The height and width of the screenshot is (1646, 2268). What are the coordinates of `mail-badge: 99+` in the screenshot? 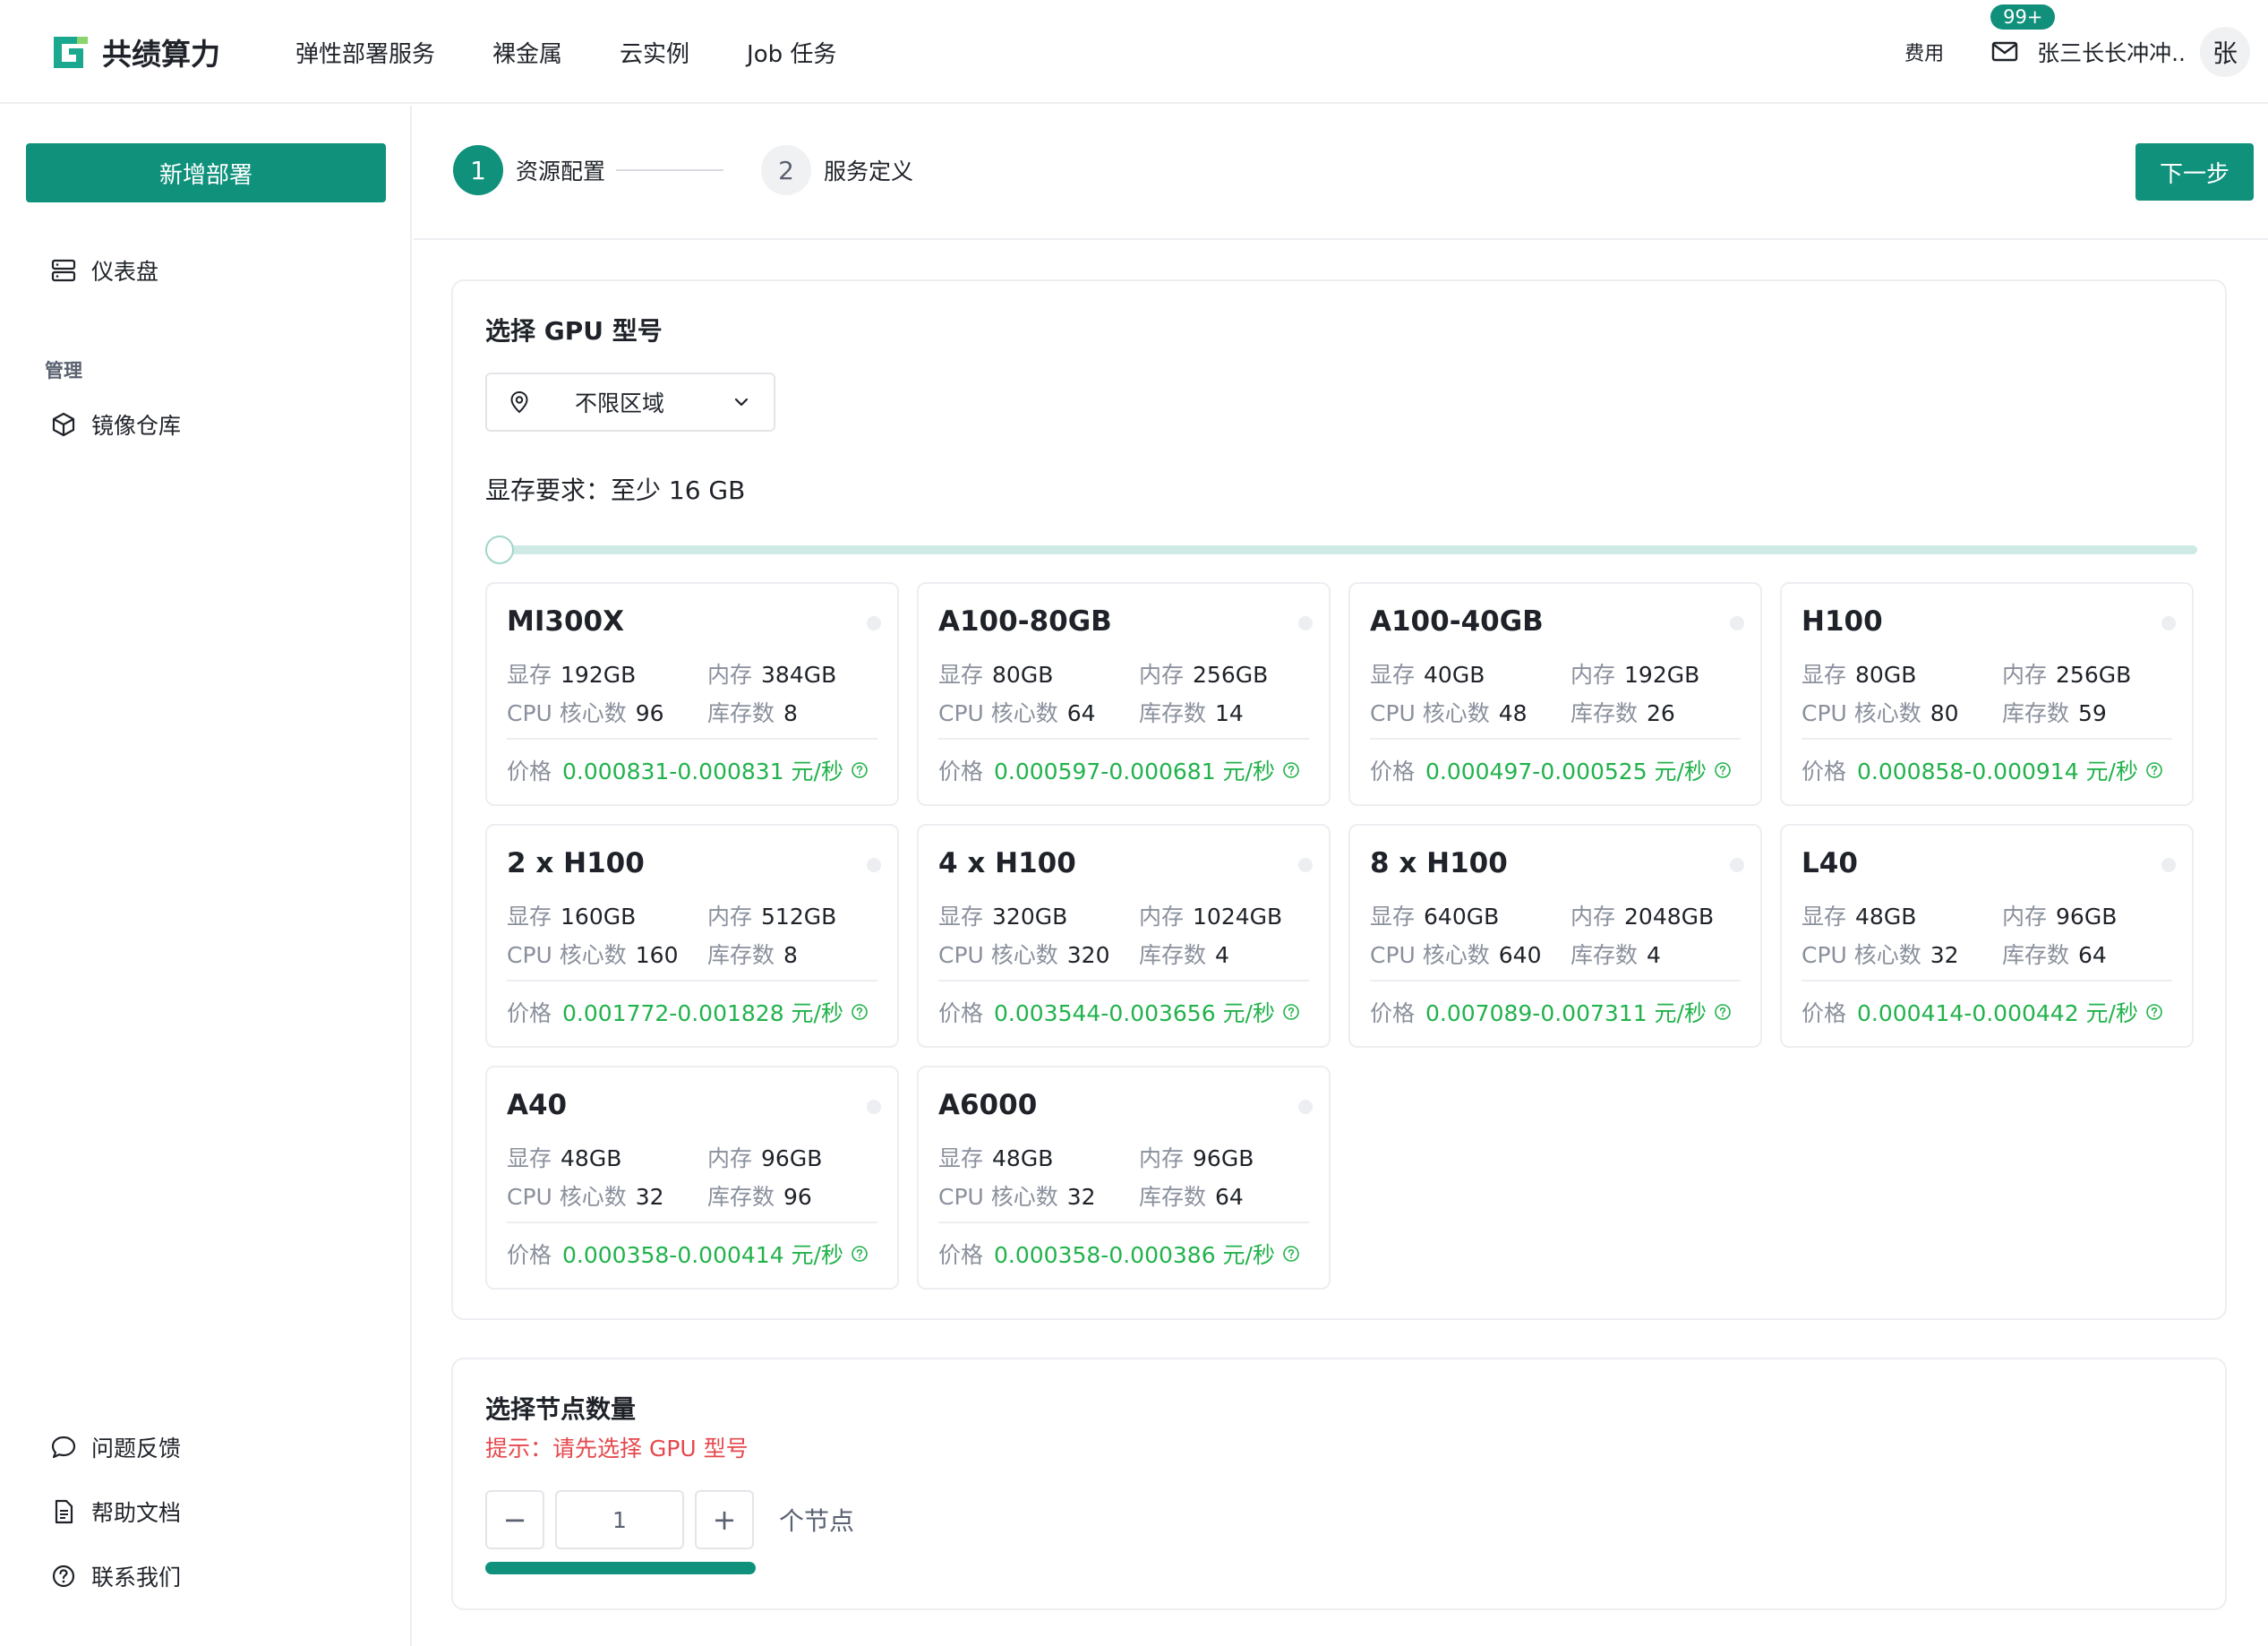 It's located at (2023, 17).